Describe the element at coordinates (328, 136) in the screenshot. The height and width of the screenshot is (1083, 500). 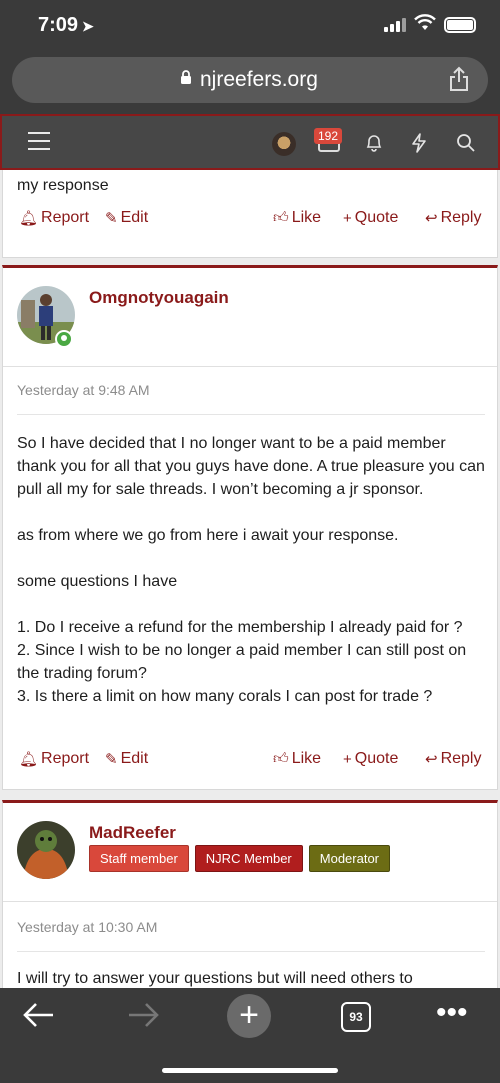
I see `notification-count-badge: 192` at that location.